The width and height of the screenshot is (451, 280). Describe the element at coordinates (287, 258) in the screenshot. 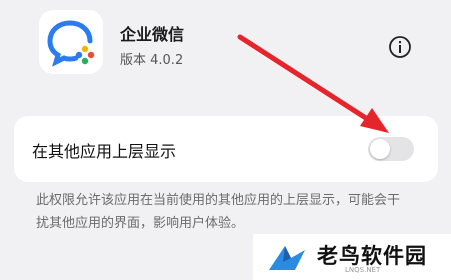

I see `bird-logo-icon` at that location.